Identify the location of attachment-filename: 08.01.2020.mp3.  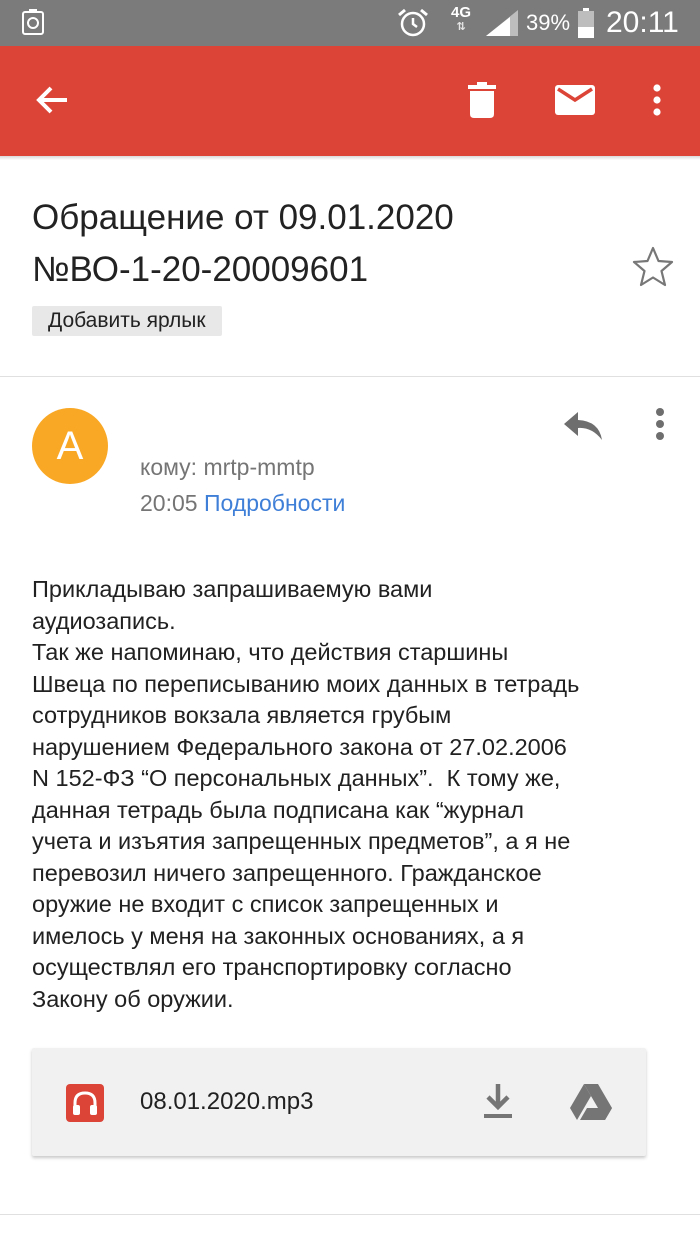
(227, 1101).